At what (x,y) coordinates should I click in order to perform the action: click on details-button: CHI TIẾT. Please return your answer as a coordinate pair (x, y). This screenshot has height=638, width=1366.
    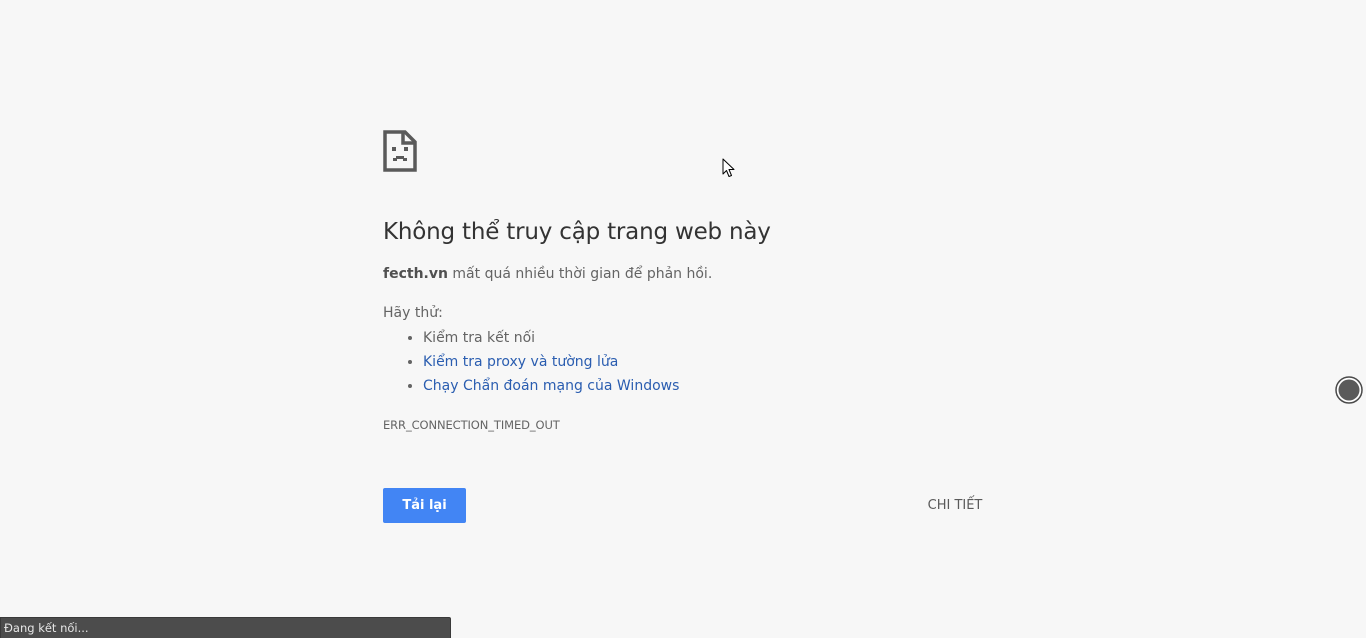
    Looking at the image, I should click on (955, 505).